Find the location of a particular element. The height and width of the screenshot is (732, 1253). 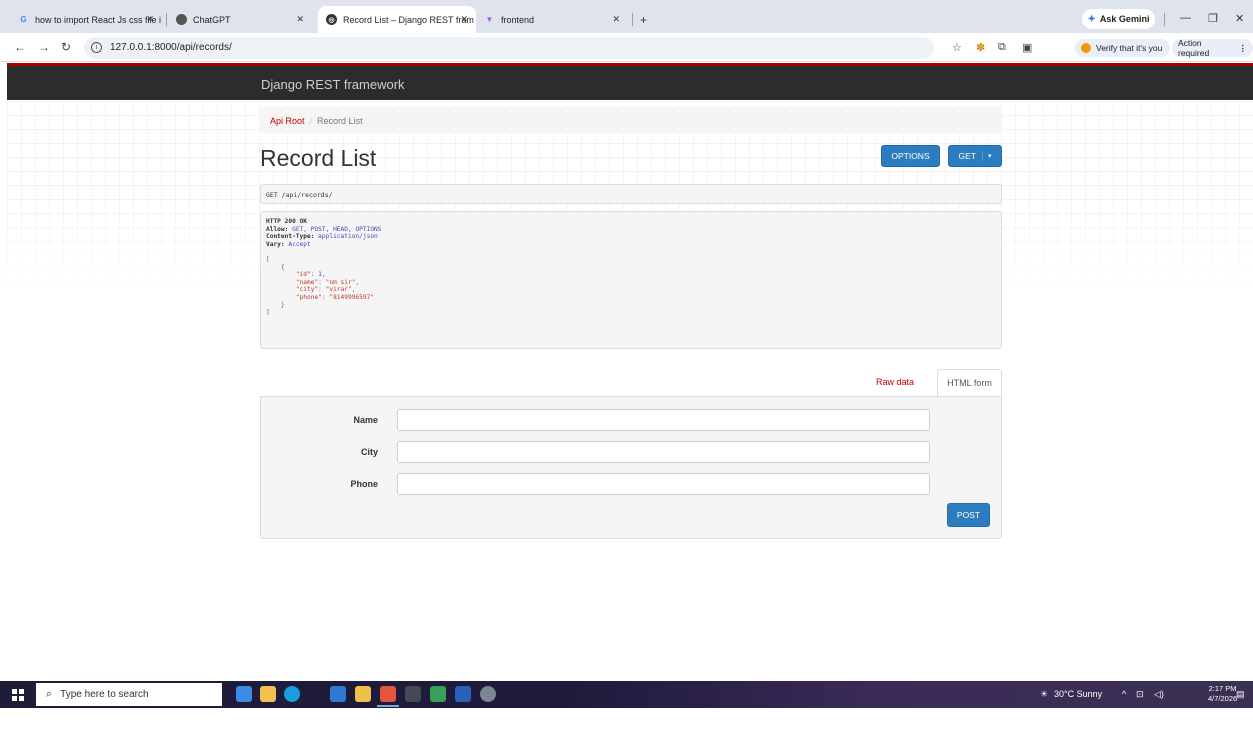

options-button: OPTIONS is located at coordinates (910, 156).